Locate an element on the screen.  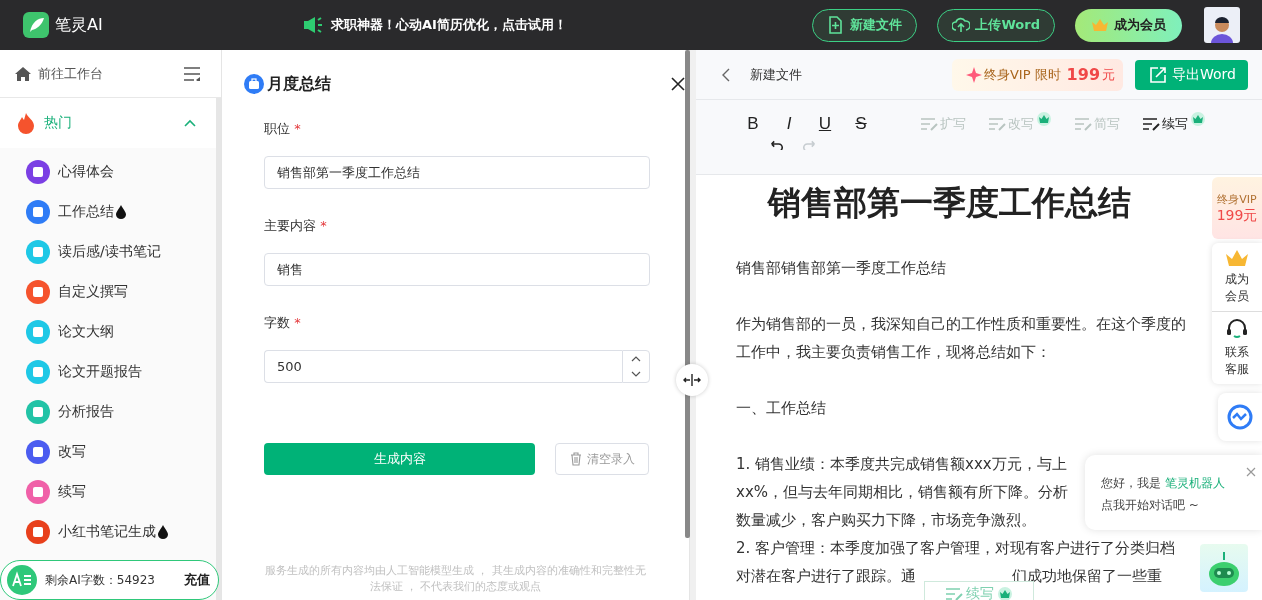
number-field: 500 is located at coordinates (443, 366).